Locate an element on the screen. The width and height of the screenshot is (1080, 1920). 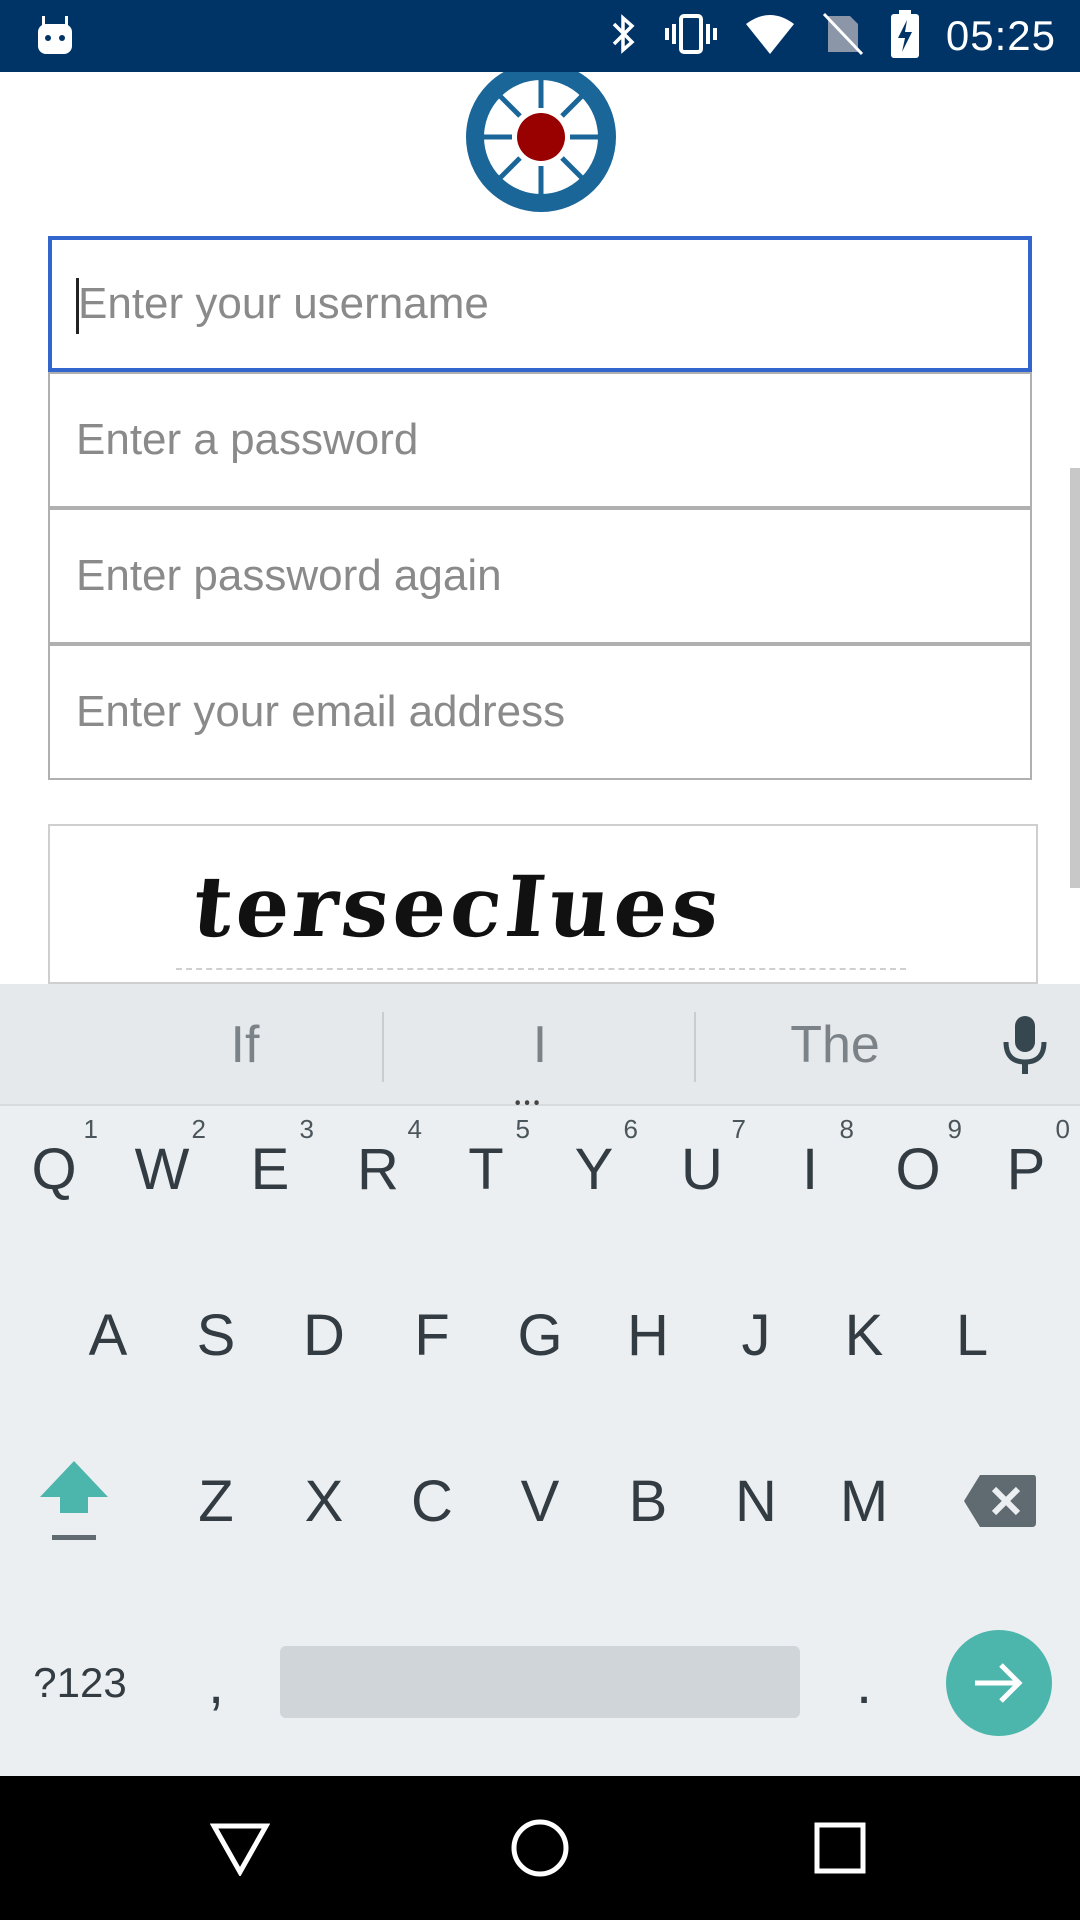
key-hint: 5 is located at coordinates (522, 1129).